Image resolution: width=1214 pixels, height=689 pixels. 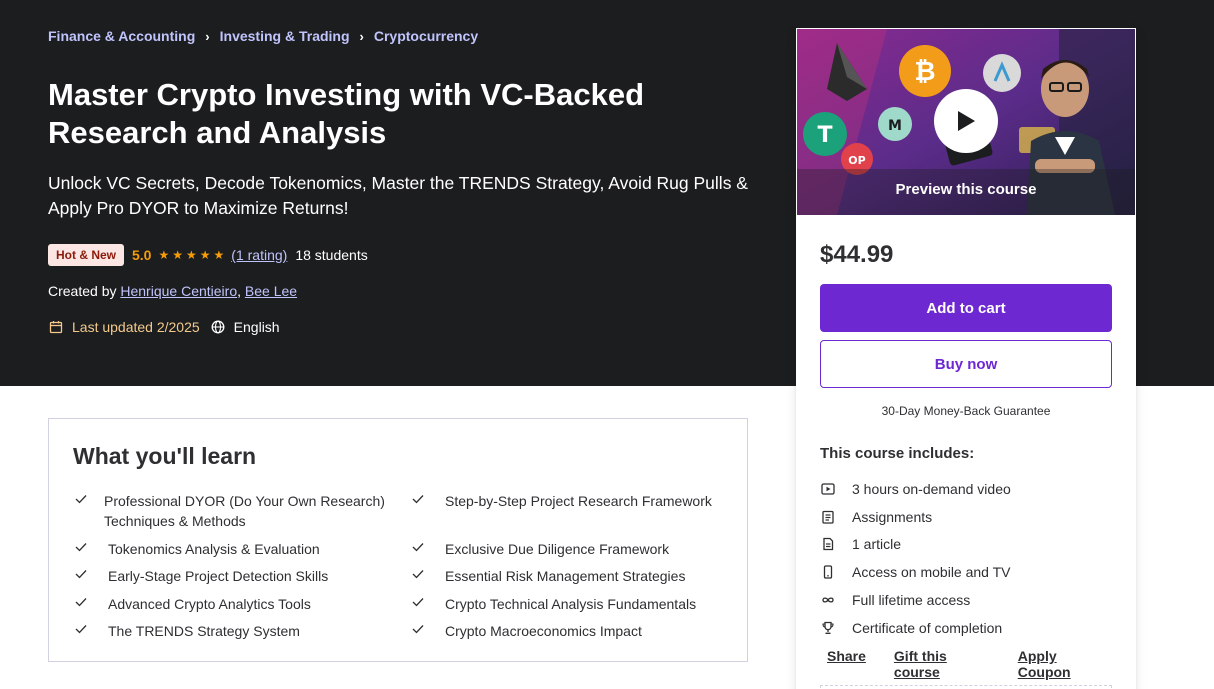 I want to click on apply-coupon-link: Apply Coupon, so click(x=1062, y=664).